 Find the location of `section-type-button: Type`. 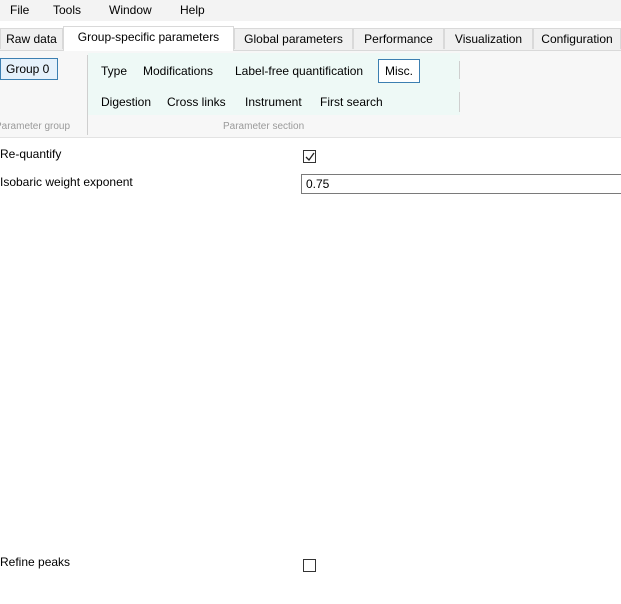

section-type-button: Type is located at coordinates (114, 71).